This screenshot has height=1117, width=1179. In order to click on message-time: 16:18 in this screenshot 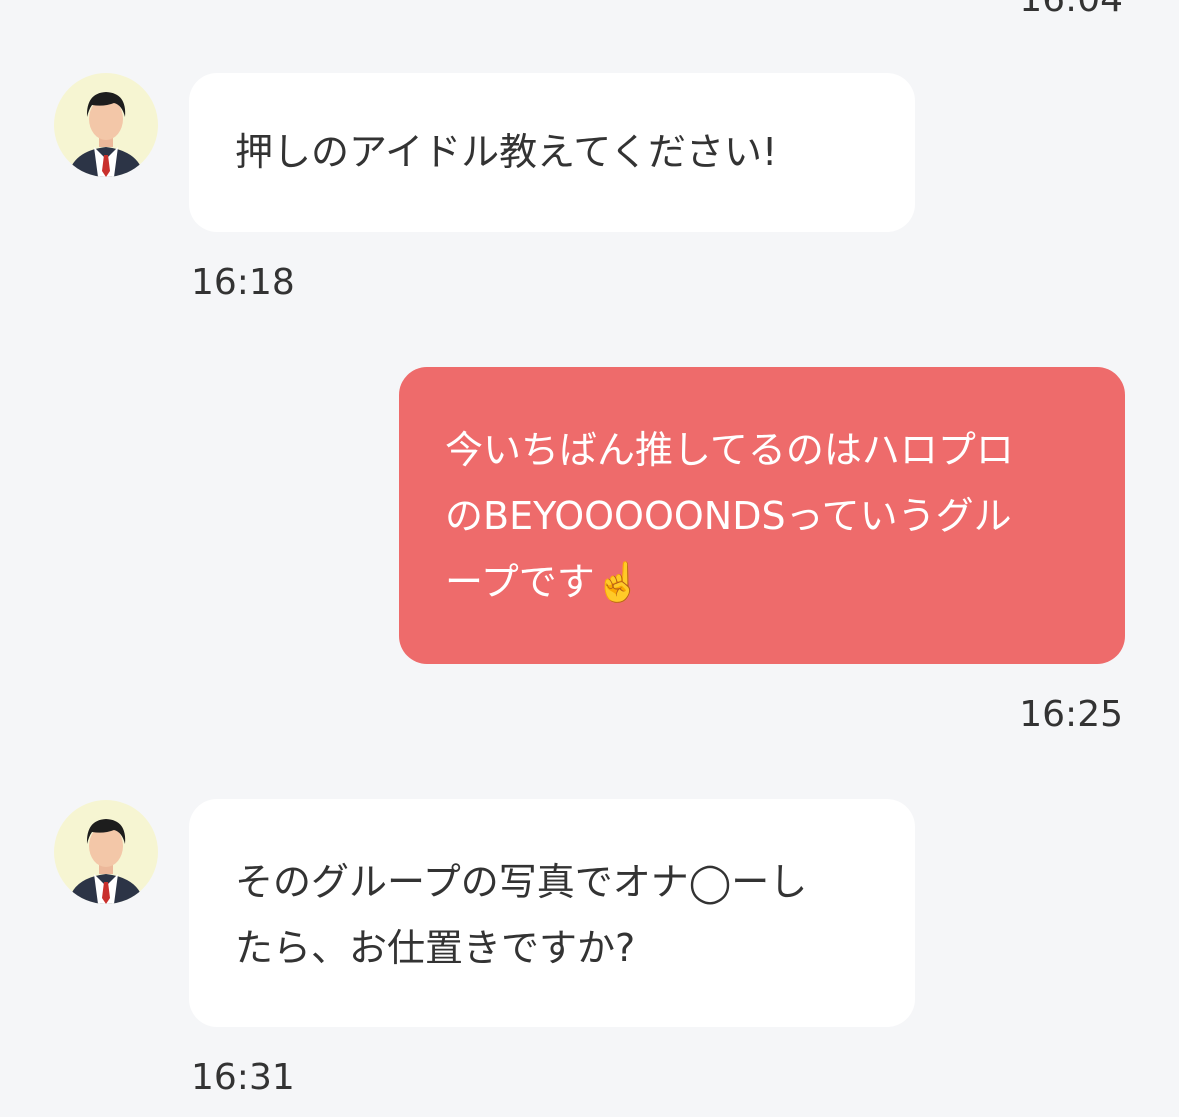, I will do `click(243, 282)`.